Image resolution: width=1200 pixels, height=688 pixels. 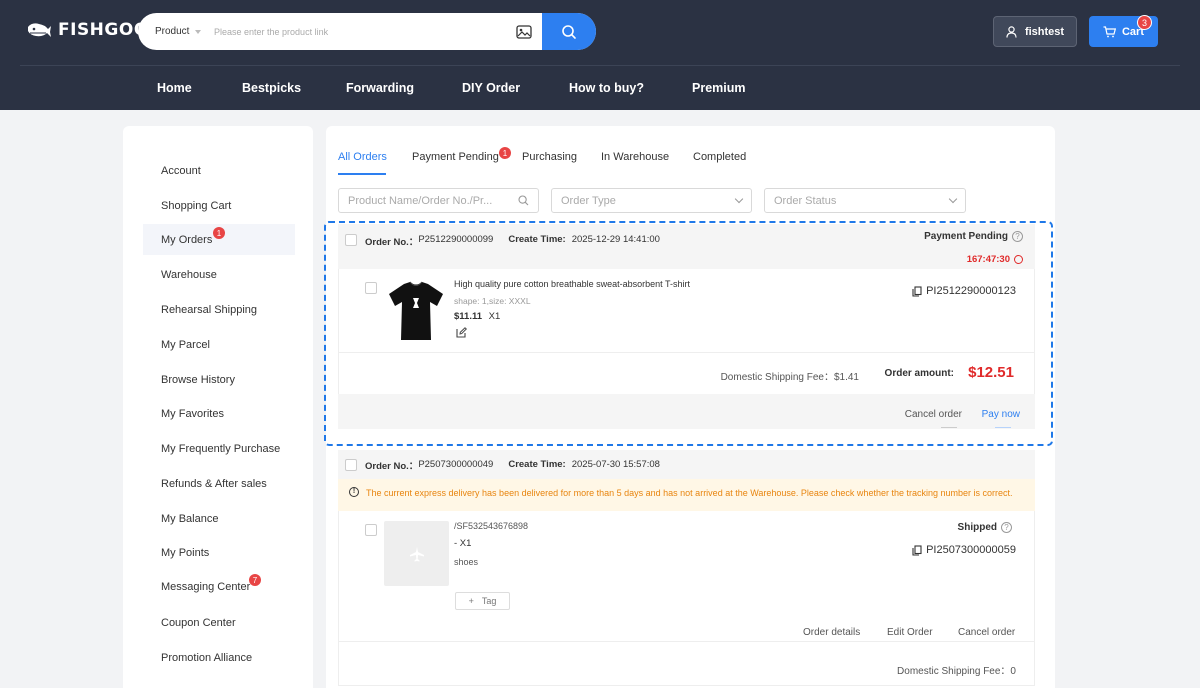 I want to click on edit-order-button: Edit Order, so click(x=910, y=632).